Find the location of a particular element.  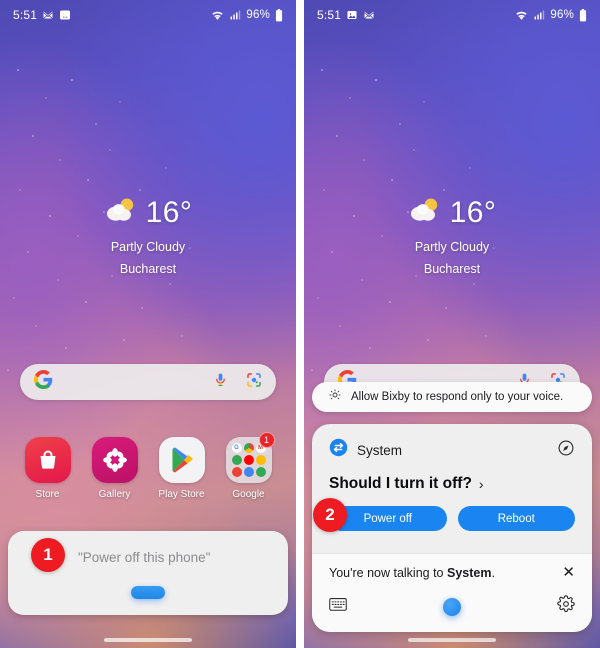

dock-app-label: Play Store is located at coordinates (181, 494).